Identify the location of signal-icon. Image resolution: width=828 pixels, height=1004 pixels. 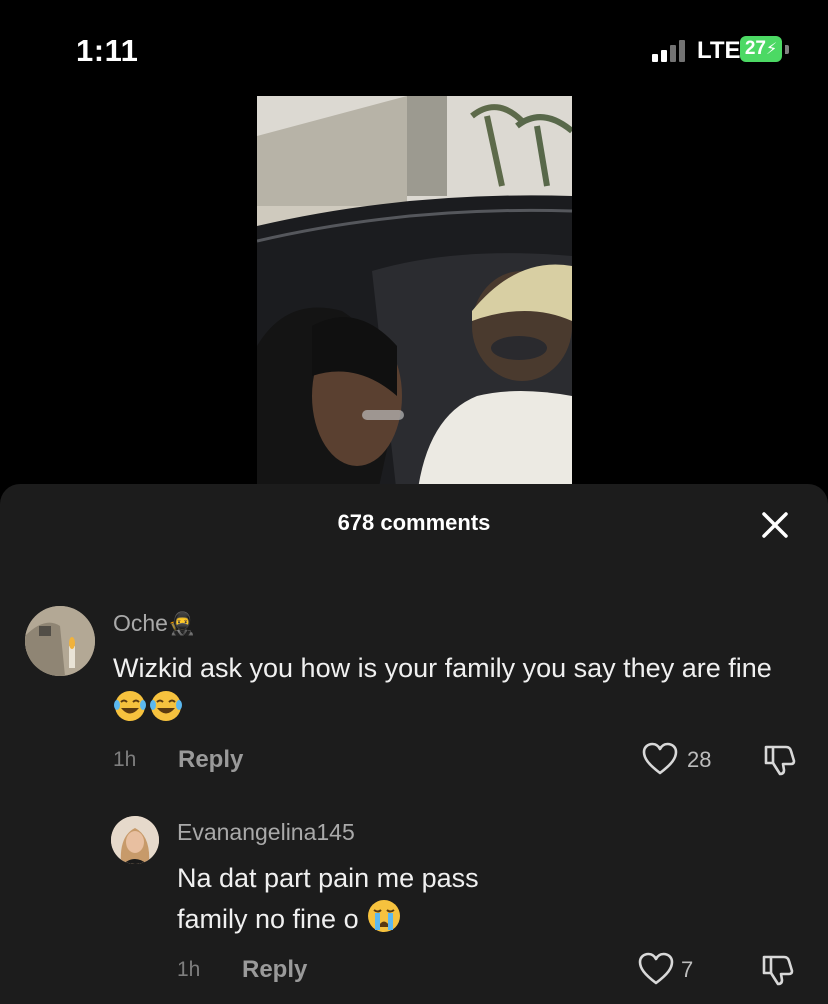
(670, 51).